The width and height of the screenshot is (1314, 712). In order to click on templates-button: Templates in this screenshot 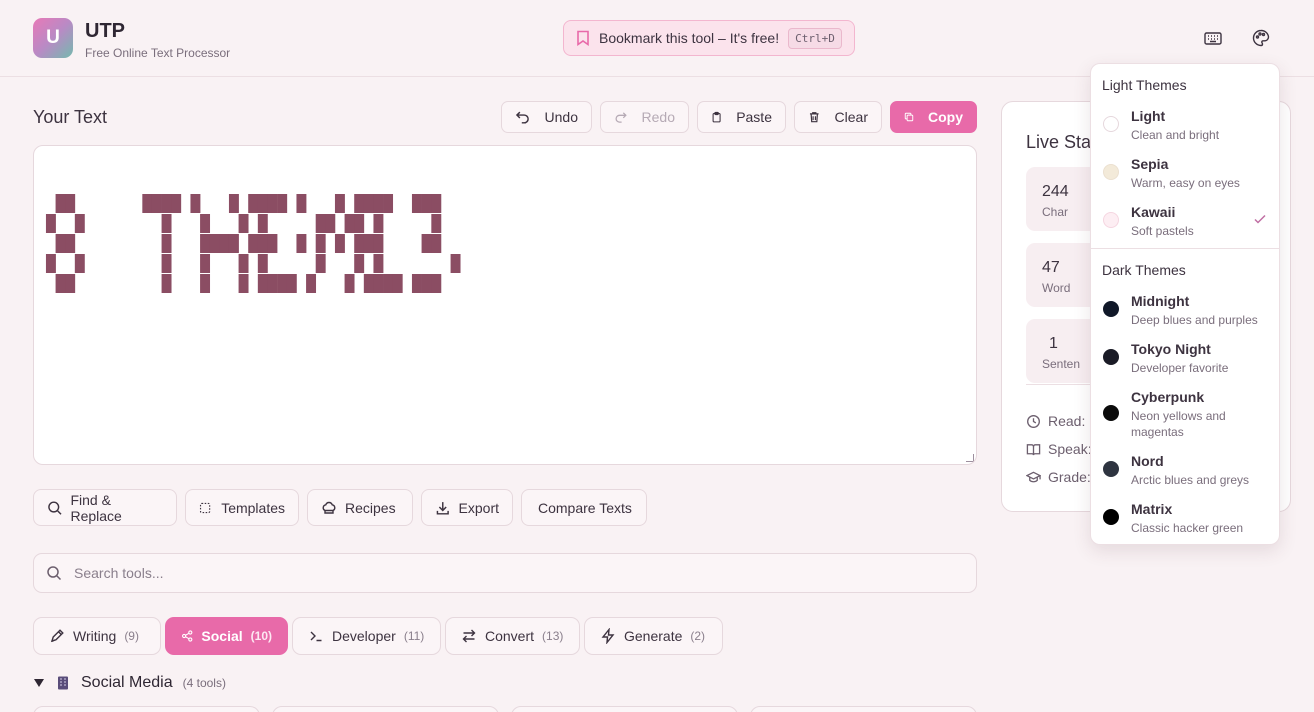, I will do `click(242, 507)`.